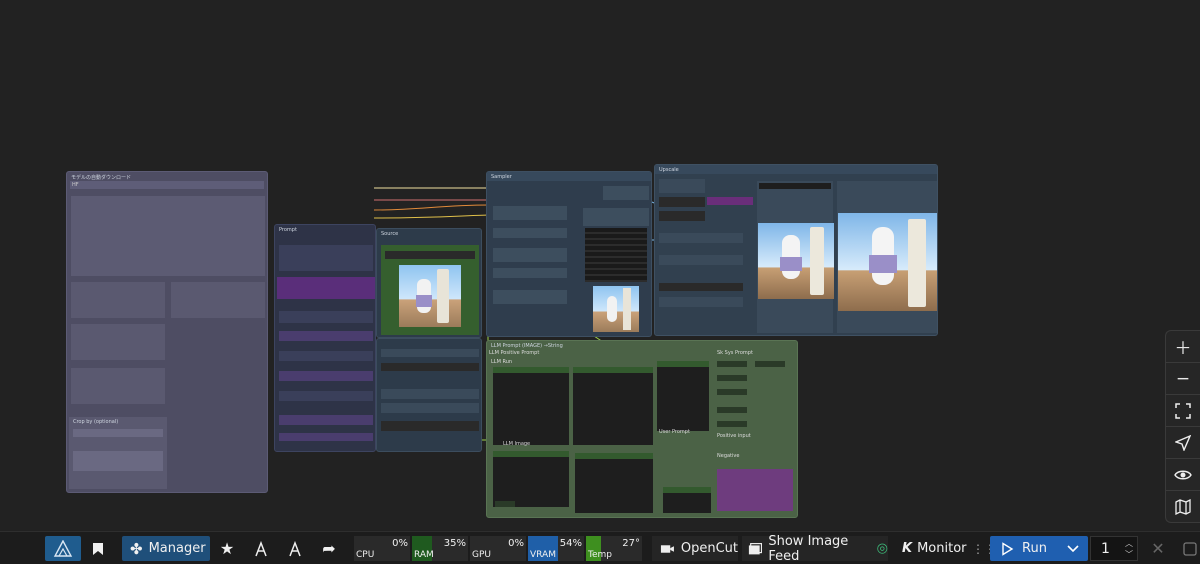  I want to click on queue-stepper: ︿ ﹀, so click(1129, 549).